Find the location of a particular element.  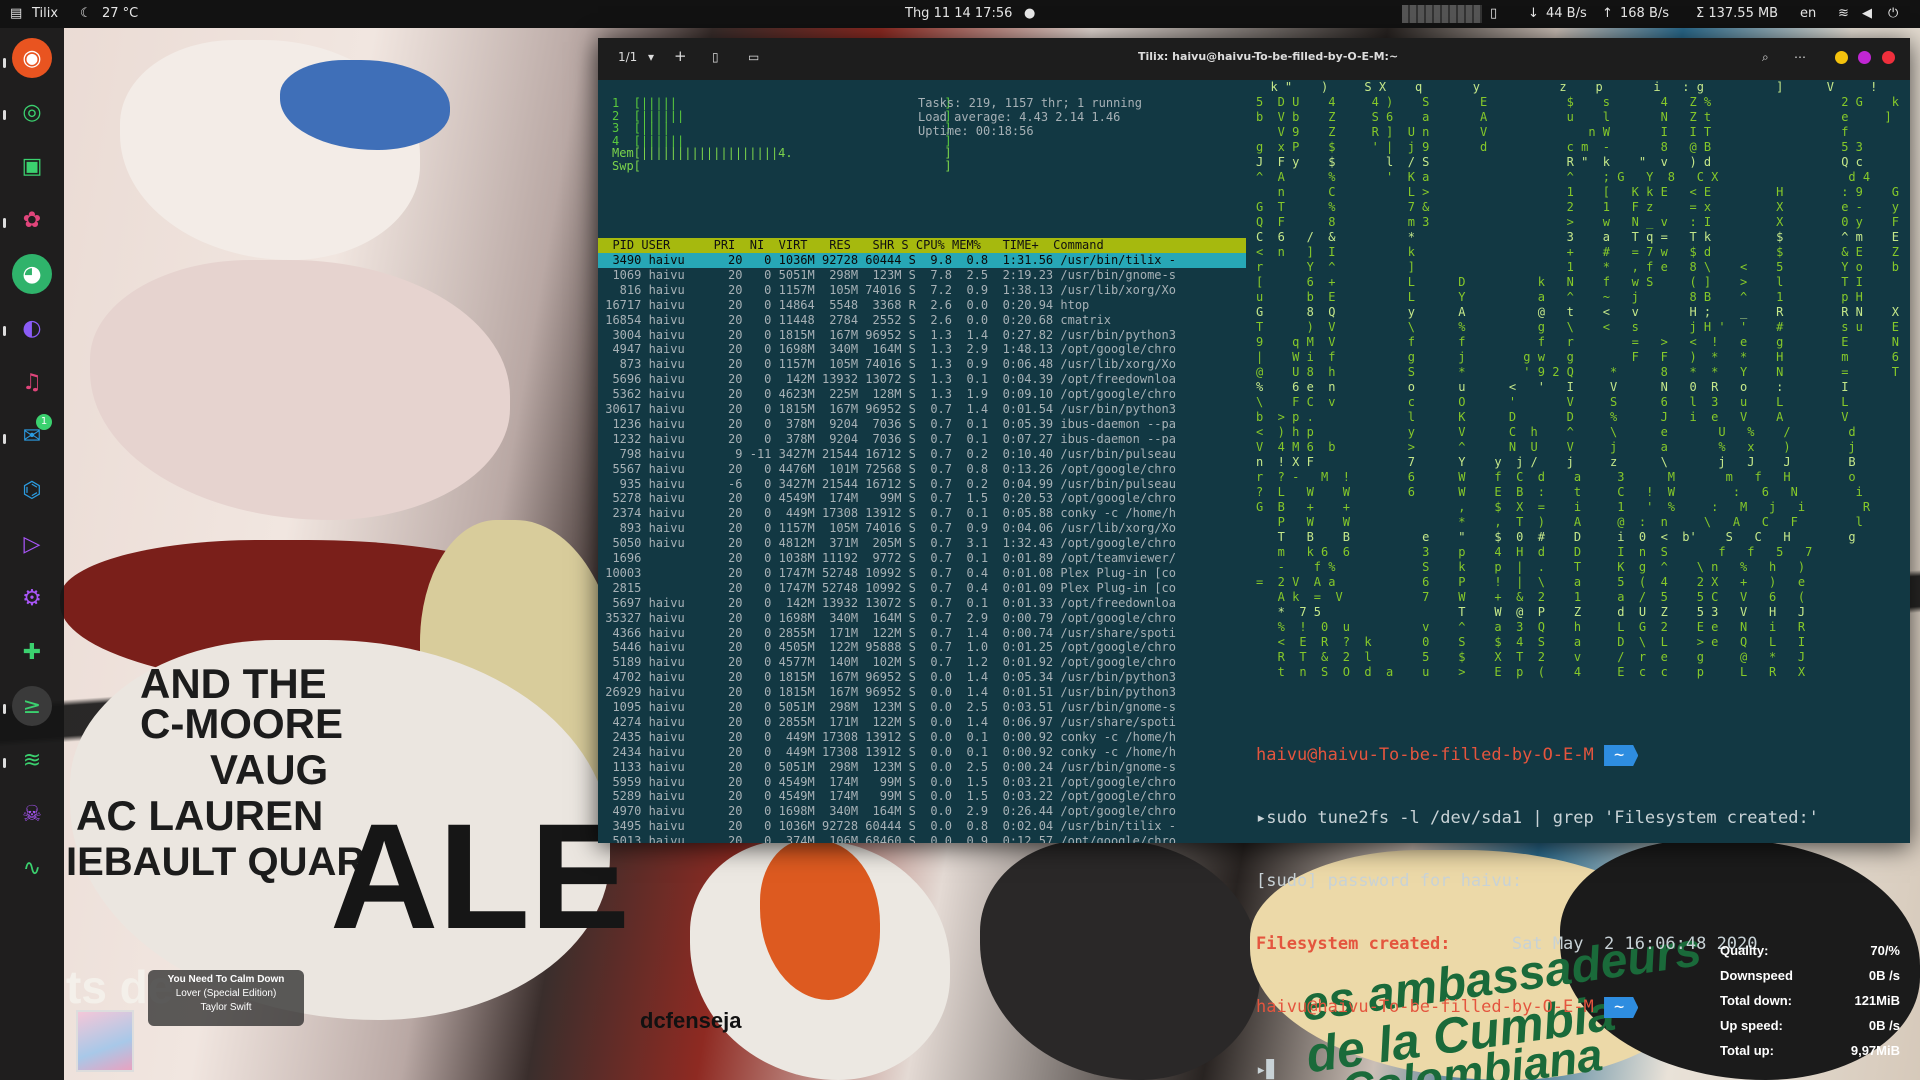

matrix-row: = 2 V A a 6 P ! | \ a 5 ( 4 2 X + ) e is located at coordinates (1531, 582).